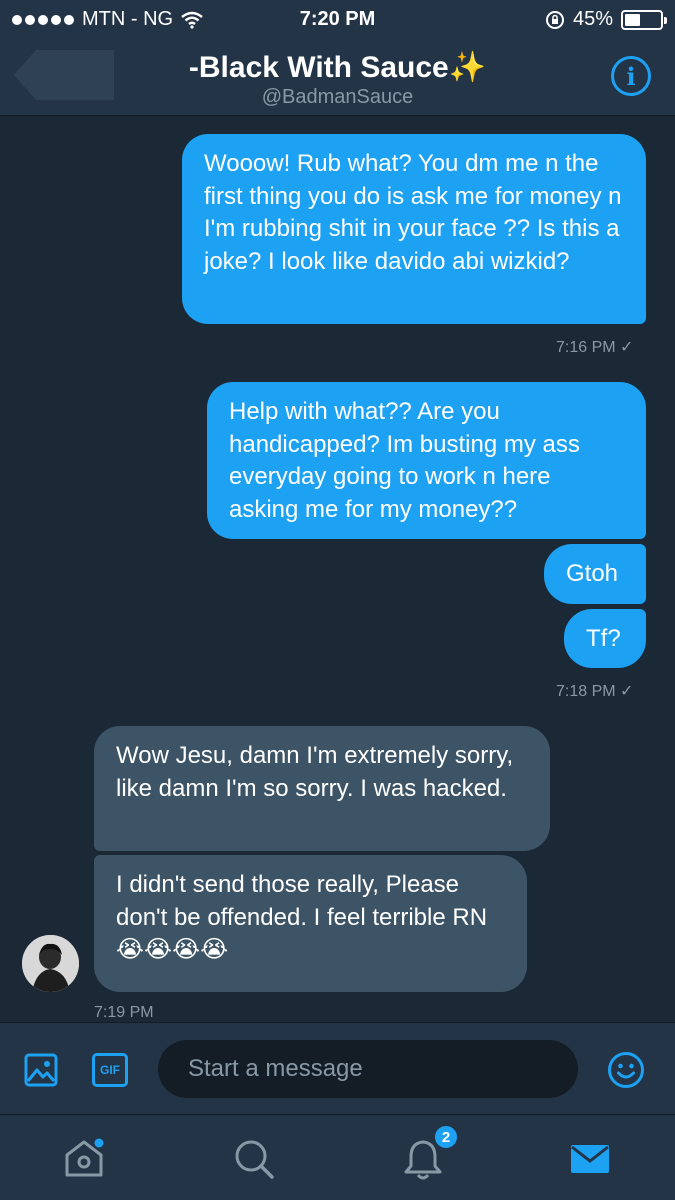 The image size is (675, 1200). Describe the element at coordinates (446, 1137) in the screenshot. I see `notifications-badge: 2` at that location.